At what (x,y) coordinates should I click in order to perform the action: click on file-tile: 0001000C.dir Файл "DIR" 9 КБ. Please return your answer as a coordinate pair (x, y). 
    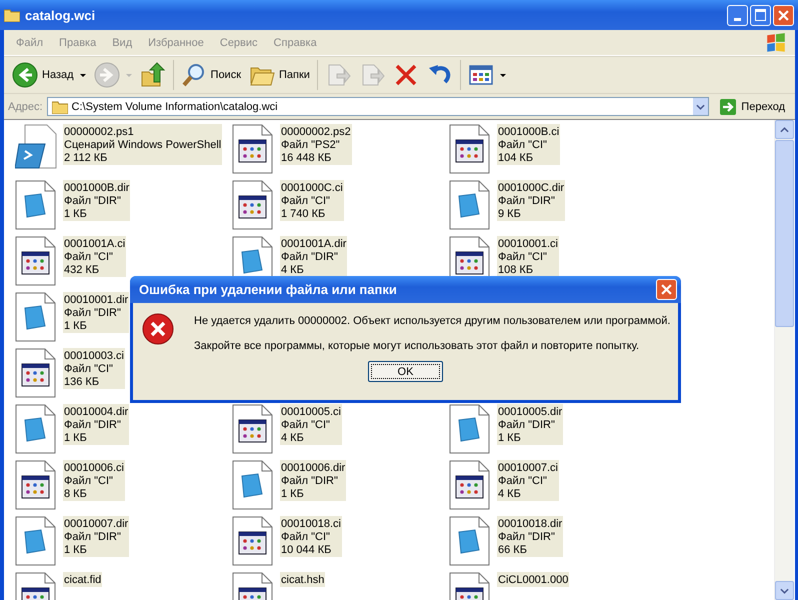
    Looking at the image, I should click on (557, 208).